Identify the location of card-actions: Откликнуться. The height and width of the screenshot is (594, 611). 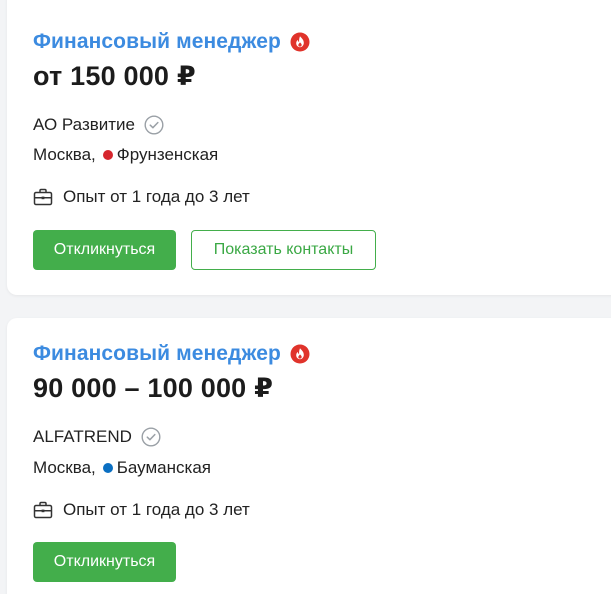
(104, 562).